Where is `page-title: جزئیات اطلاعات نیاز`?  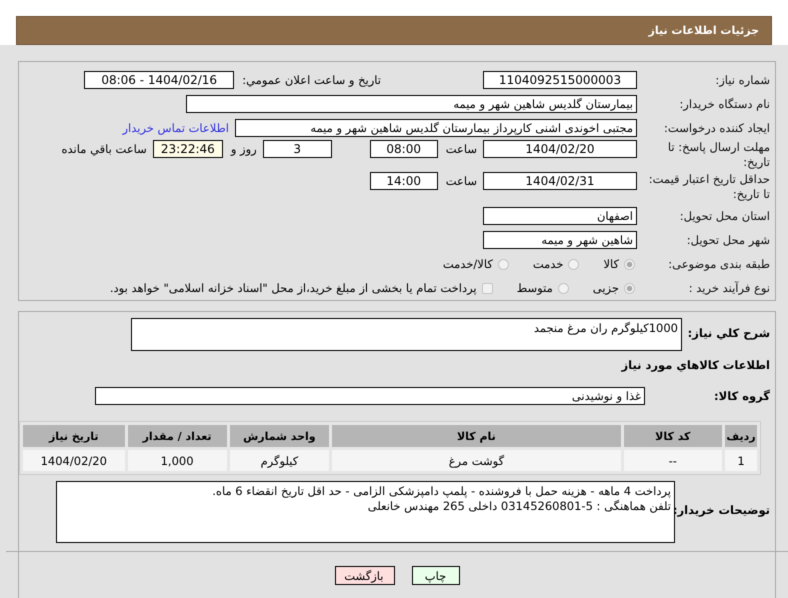
page-title: جزئیات اطلاعات نیاز is located at coordinates (703, 30).